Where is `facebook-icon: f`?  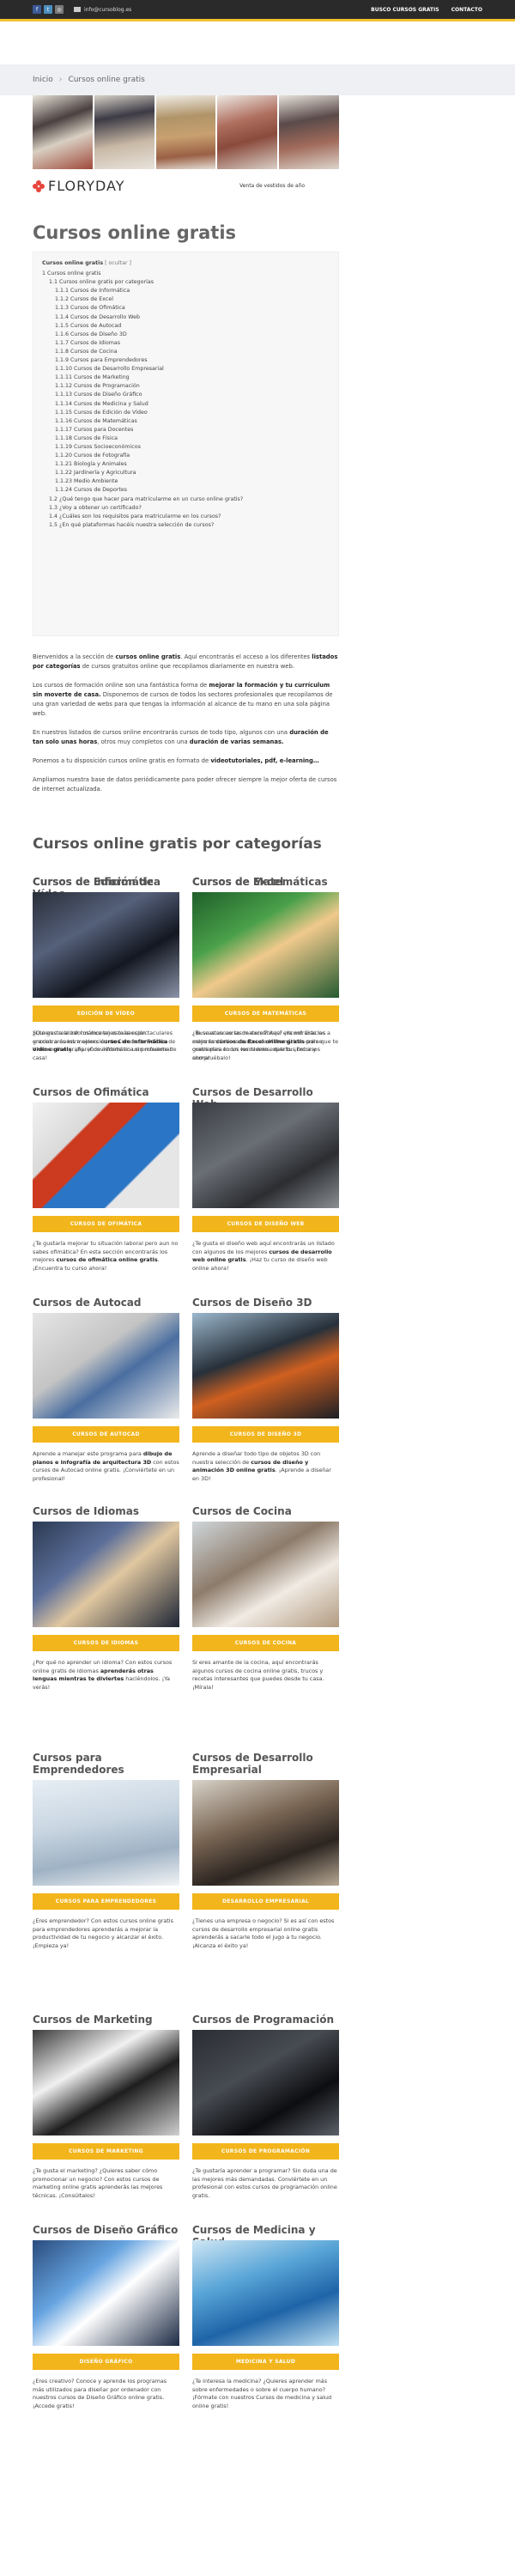 facebook-icon: f is located at coordinates (37, 9).